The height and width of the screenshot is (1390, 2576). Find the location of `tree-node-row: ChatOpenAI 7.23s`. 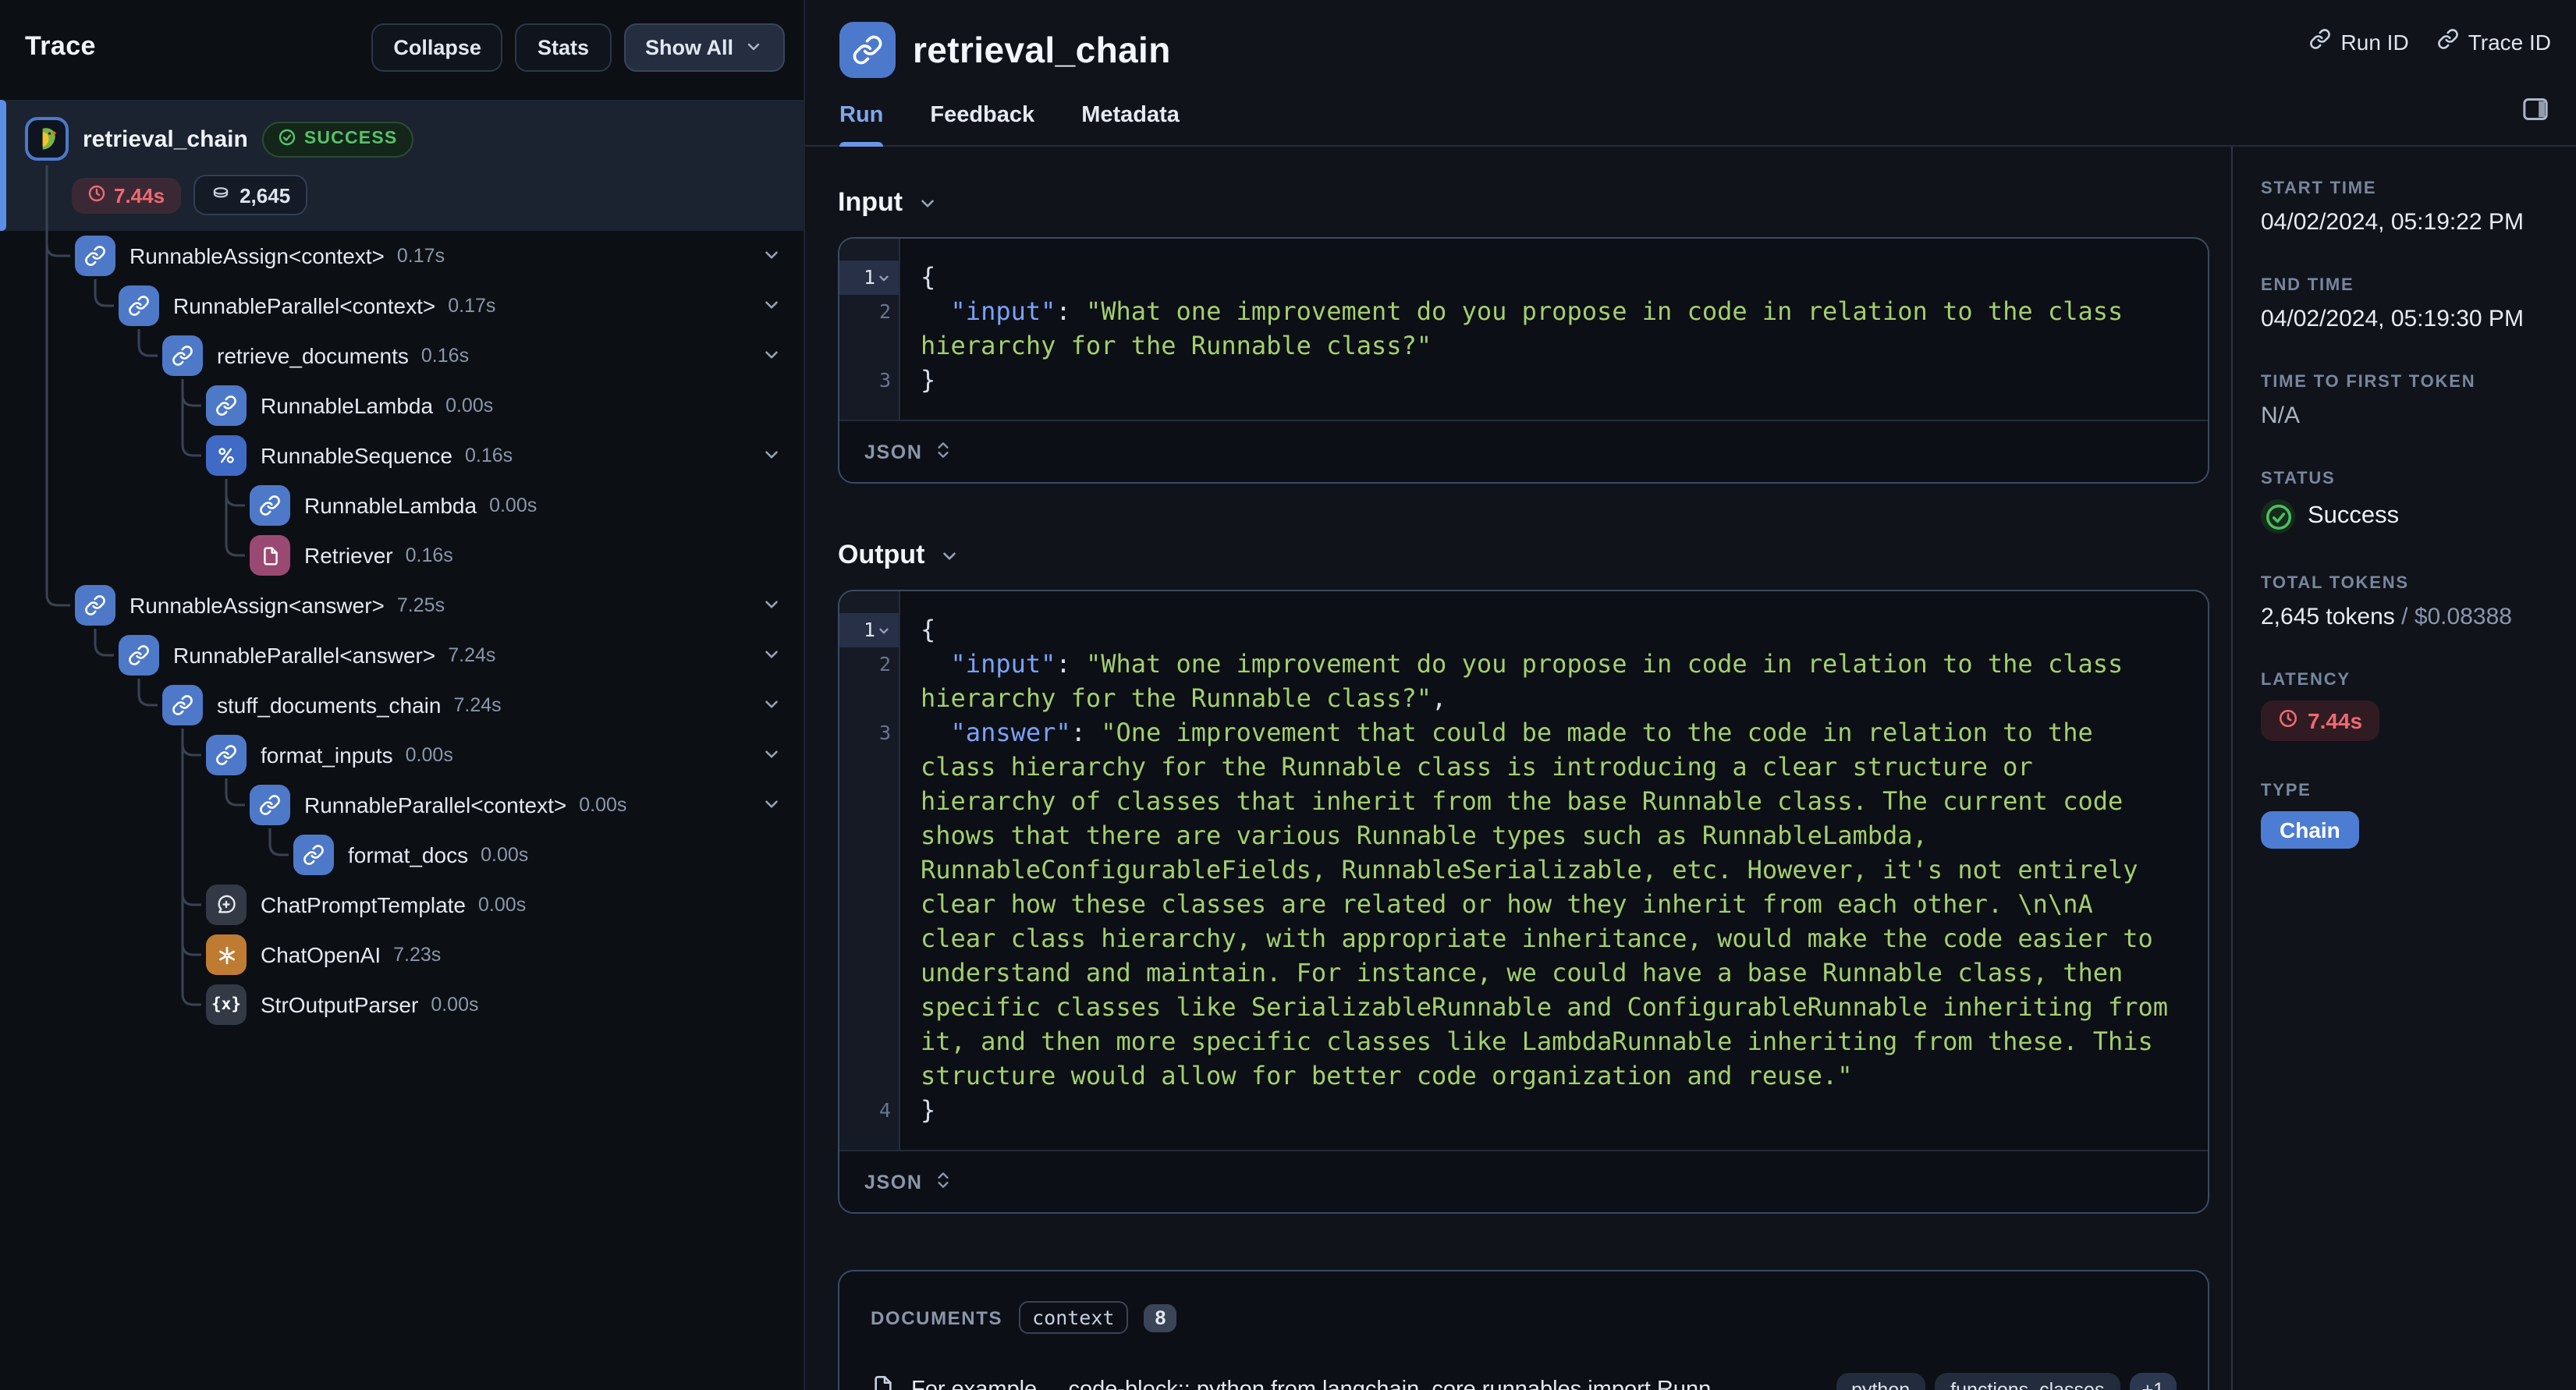

tree-node-row: ChatOpenAI 7.23s is located at coordinates (402, 955).